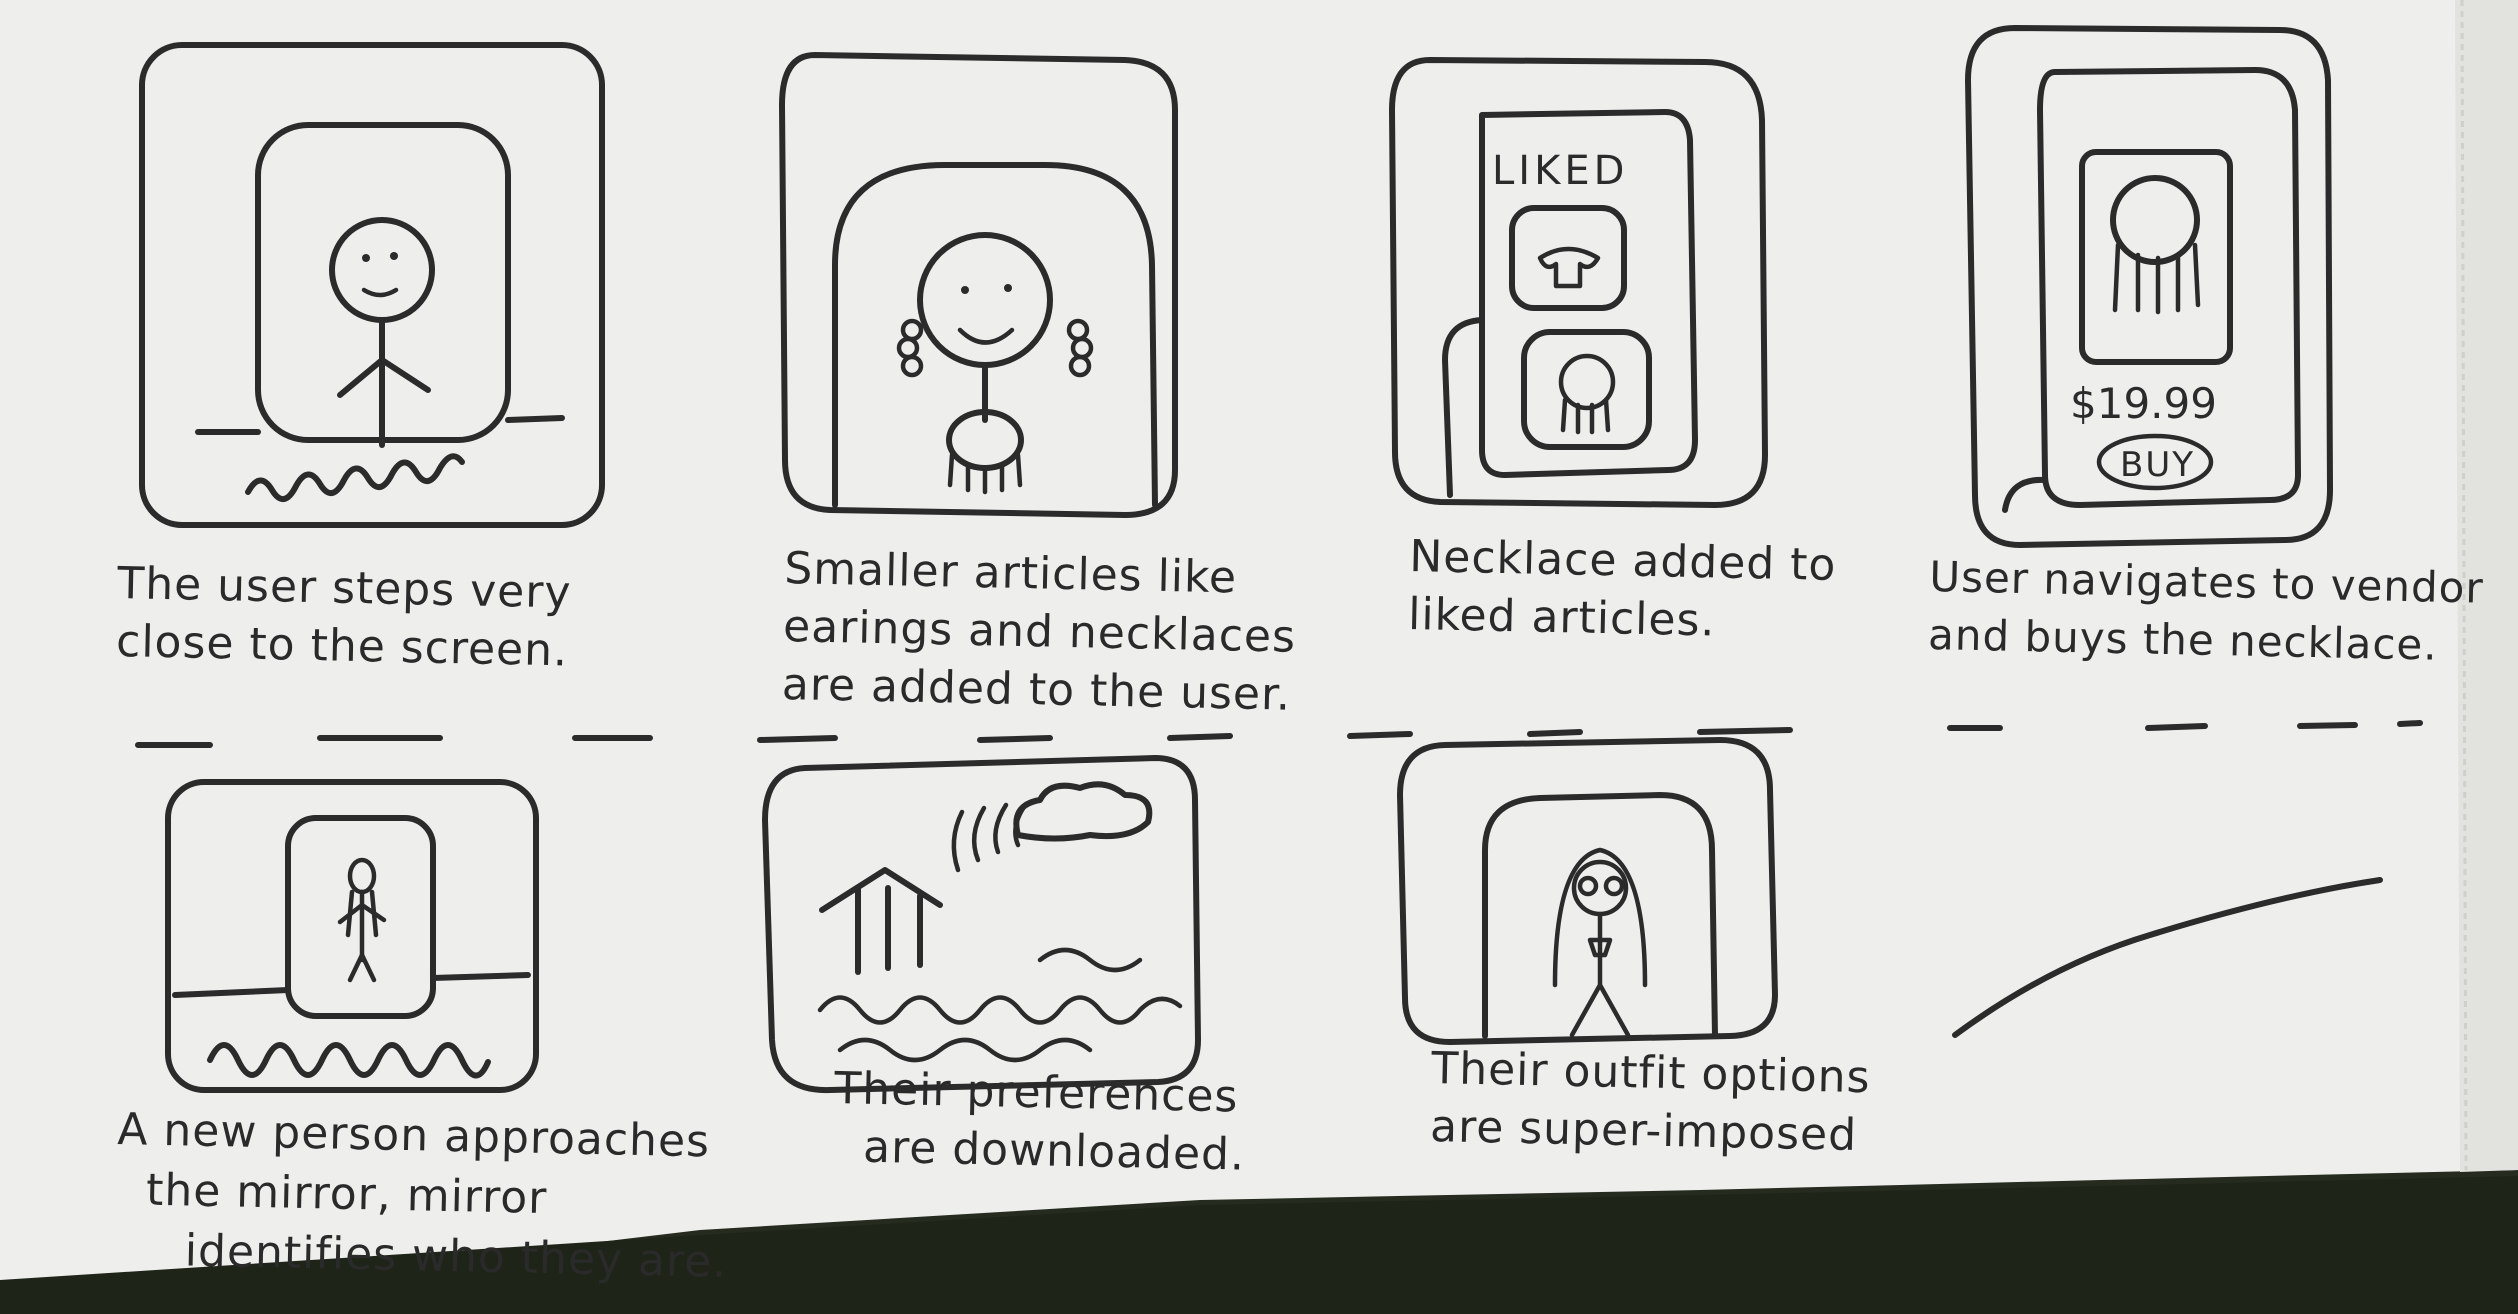 The height and width of the screenshot is (1314, 2518). I want to click on caption-line: are super-imposed, so click(1643, 1130).